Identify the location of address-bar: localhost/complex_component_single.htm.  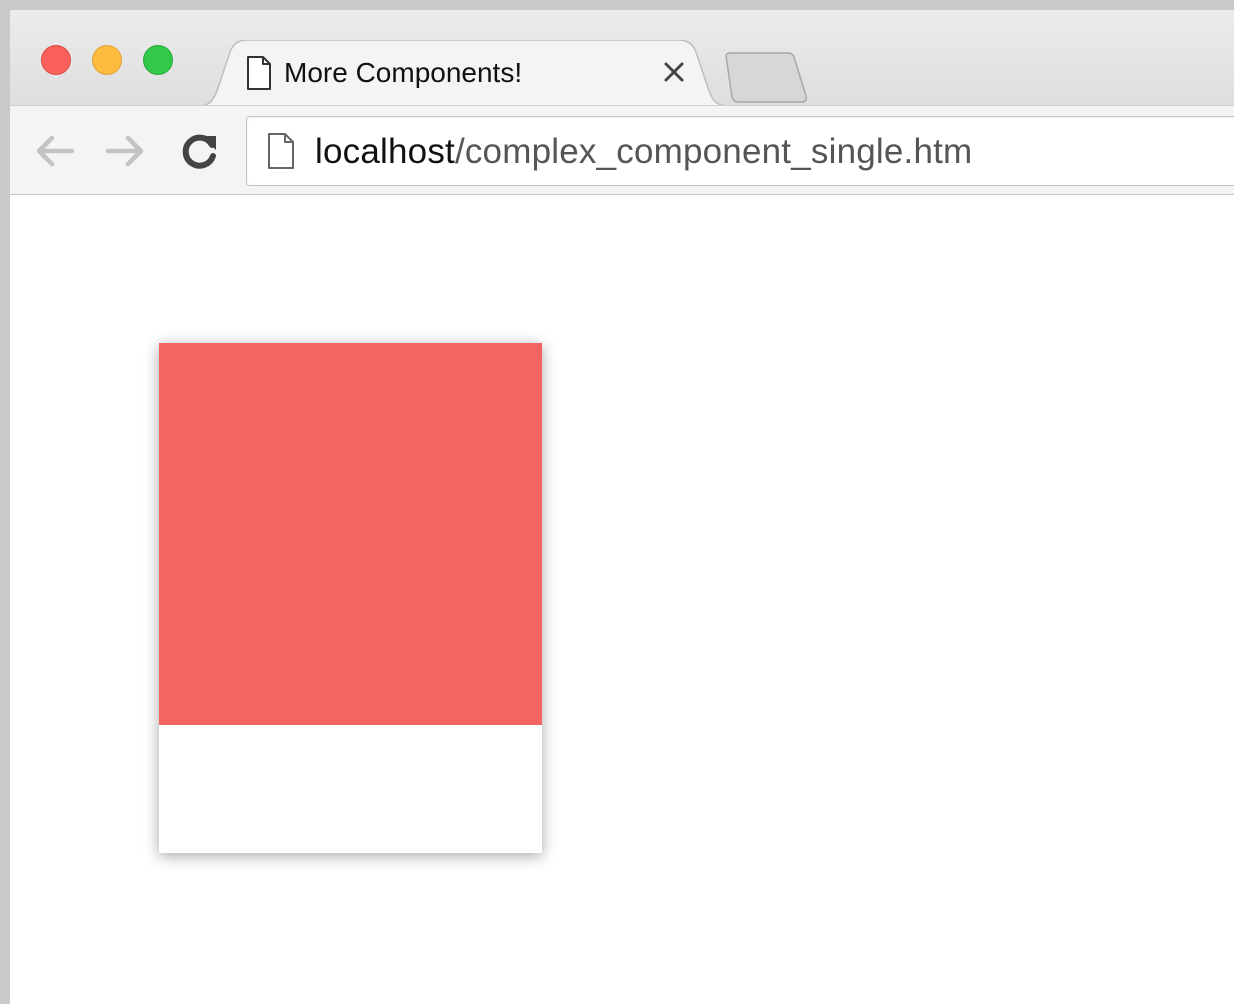
(740, 151).